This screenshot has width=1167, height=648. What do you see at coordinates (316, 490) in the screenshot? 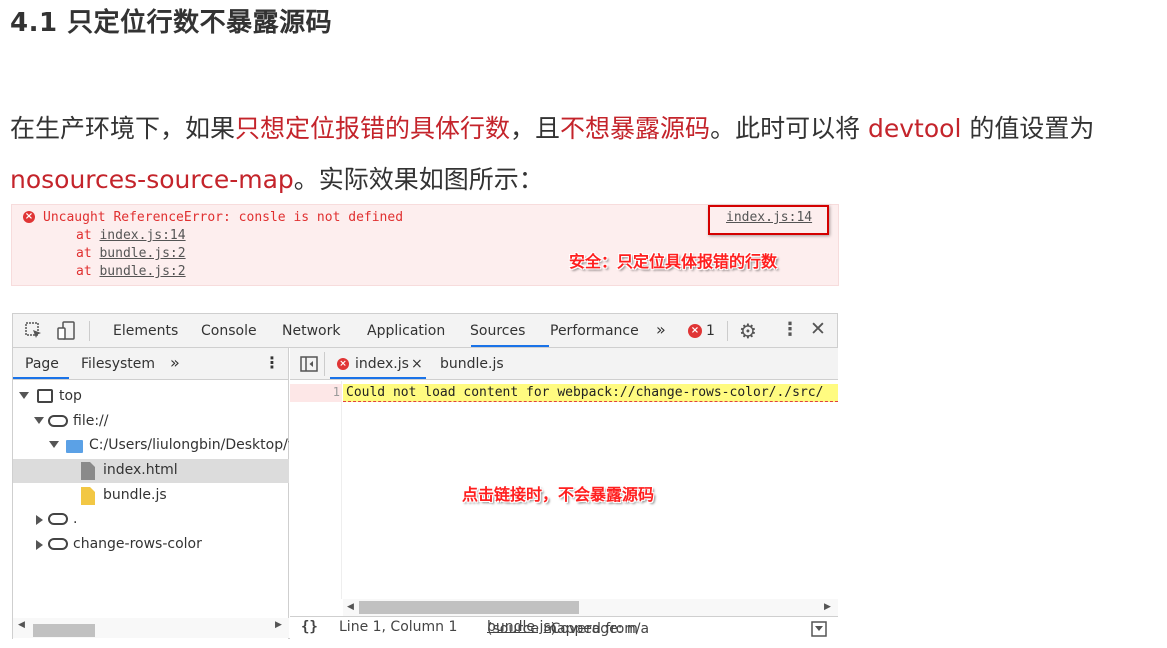
I see `line-gutter` at bounding box center [316, 490].